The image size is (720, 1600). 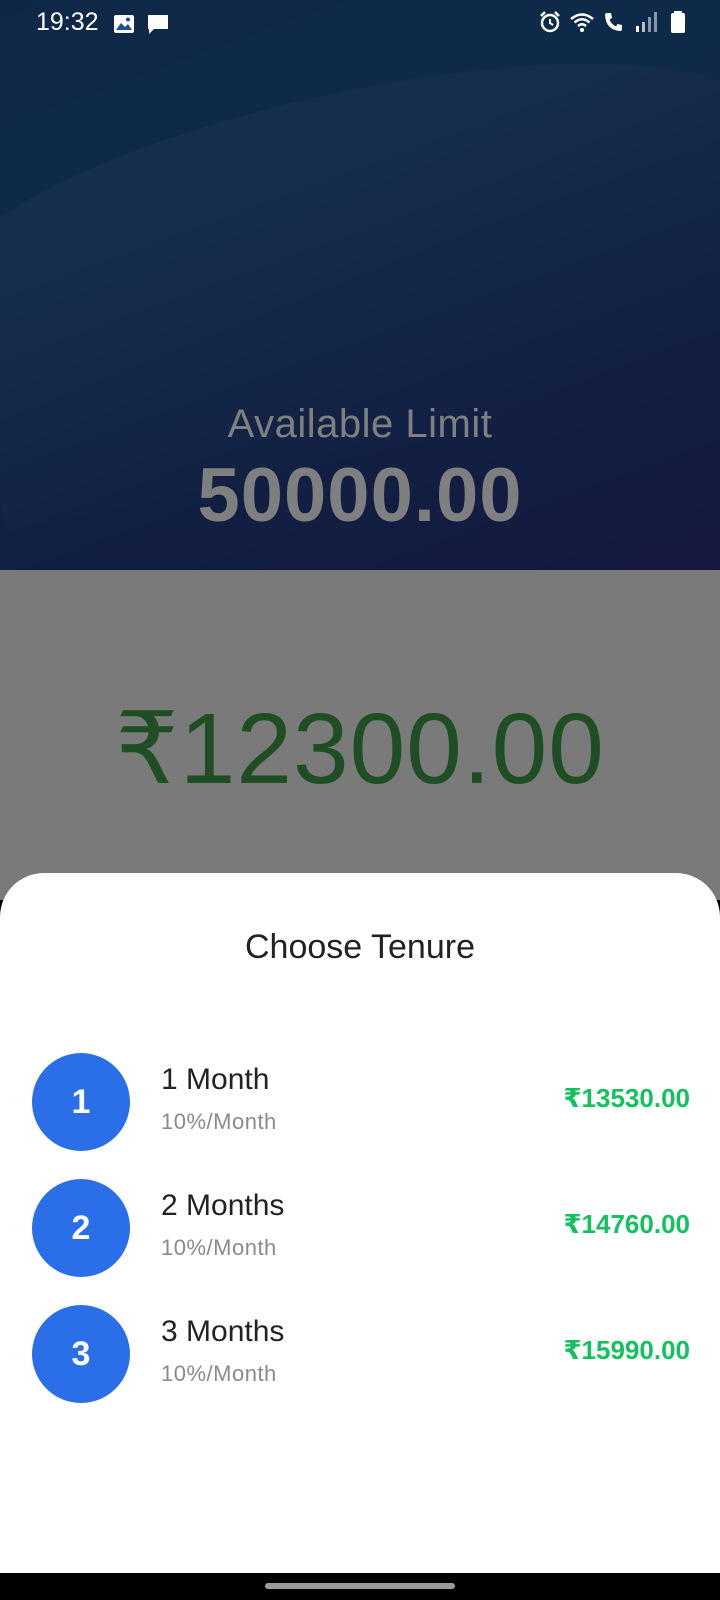 I want to click on status-time: 19:32, so click(x=67, y=22).